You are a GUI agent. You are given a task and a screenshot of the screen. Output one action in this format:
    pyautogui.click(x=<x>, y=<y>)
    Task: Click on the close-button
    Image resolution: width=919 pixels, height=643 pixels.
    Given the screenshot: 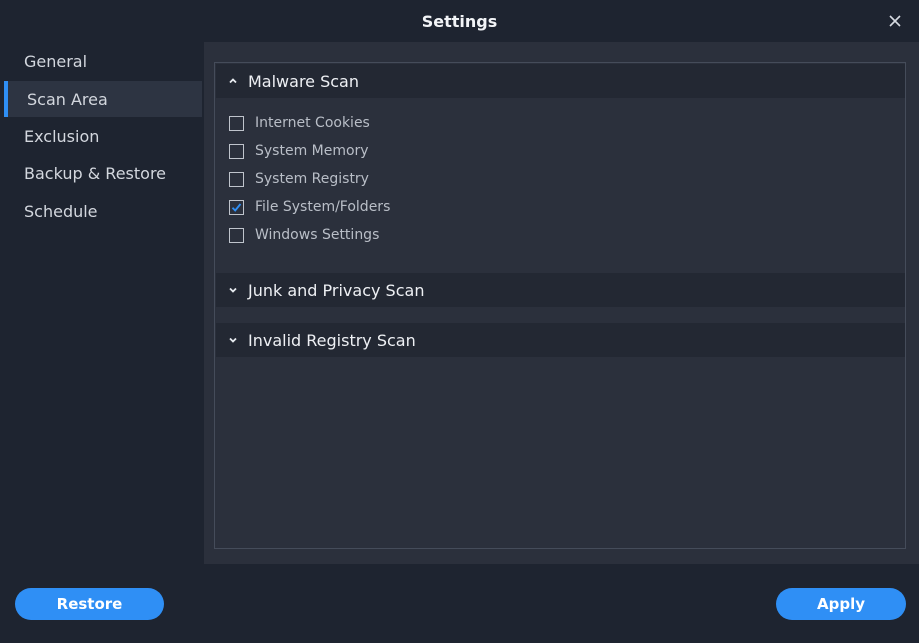 What is the action you would take?
    pyautogui.click(x=895, y=21)
    